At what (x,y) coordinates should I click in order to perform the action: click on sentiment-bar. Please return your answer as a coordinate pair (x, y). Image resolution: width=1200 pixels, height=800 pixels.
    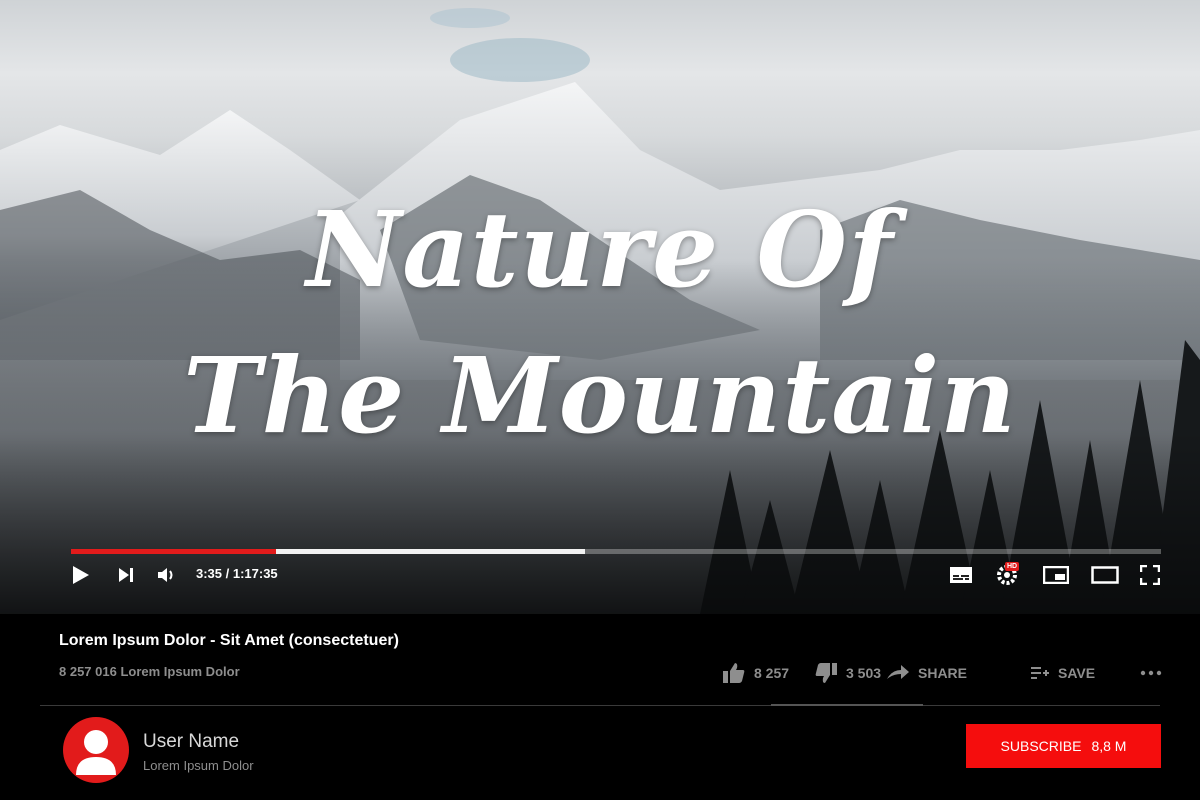
    Looking at the image, I should click on (847, 705).